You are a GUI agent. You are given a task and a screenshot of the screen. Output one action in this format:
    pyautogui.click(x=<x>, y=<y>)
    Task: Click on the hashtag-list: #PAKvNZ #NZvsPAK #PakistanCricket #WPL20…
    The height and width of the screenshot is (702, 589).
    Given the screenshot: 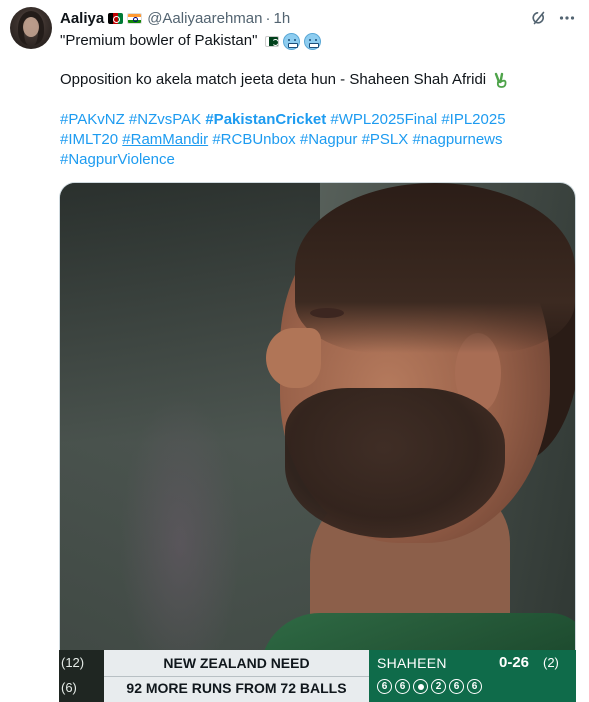 What is the action you would take?
    pyautogui.click(x=312, y=140)
    